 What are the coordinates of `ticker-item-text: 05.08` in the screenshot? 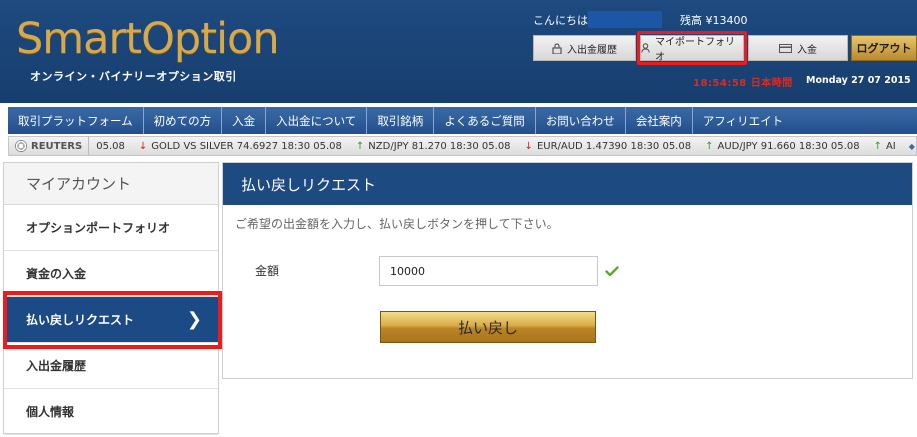 It's located at (110, 146).